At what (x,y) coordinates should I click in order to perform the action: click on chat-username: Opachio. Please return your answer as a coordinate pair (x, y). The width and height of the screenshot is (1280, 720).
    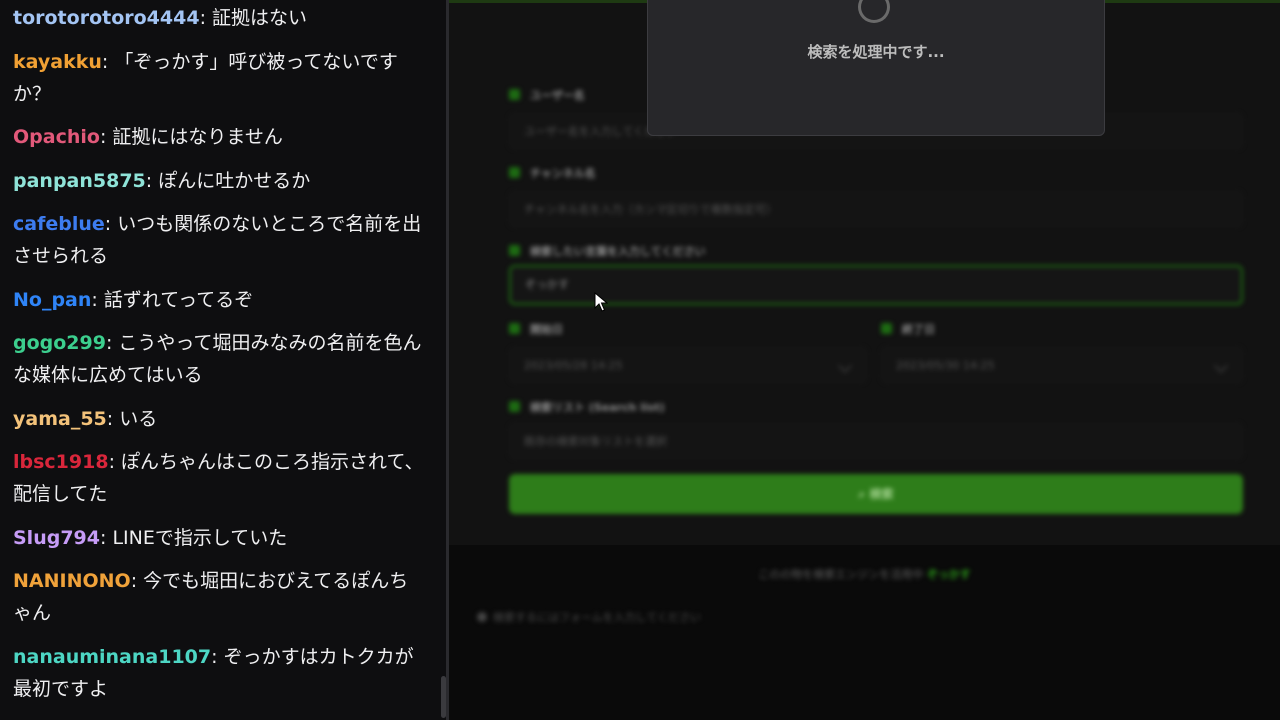
    Looking at the image, I should click on (56, 137).